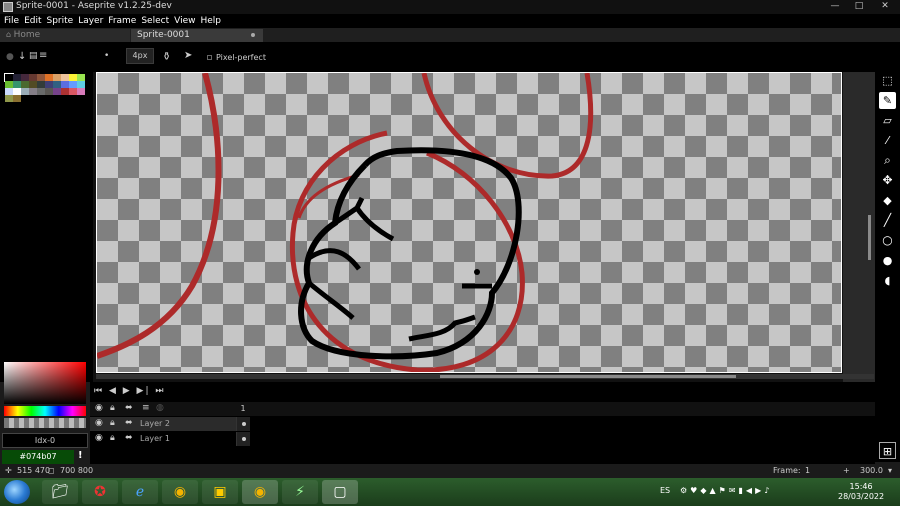  Describe the element at coordinates (887, 280) in the screenshot. I see `blur-tool-icon: ◖` at that location.